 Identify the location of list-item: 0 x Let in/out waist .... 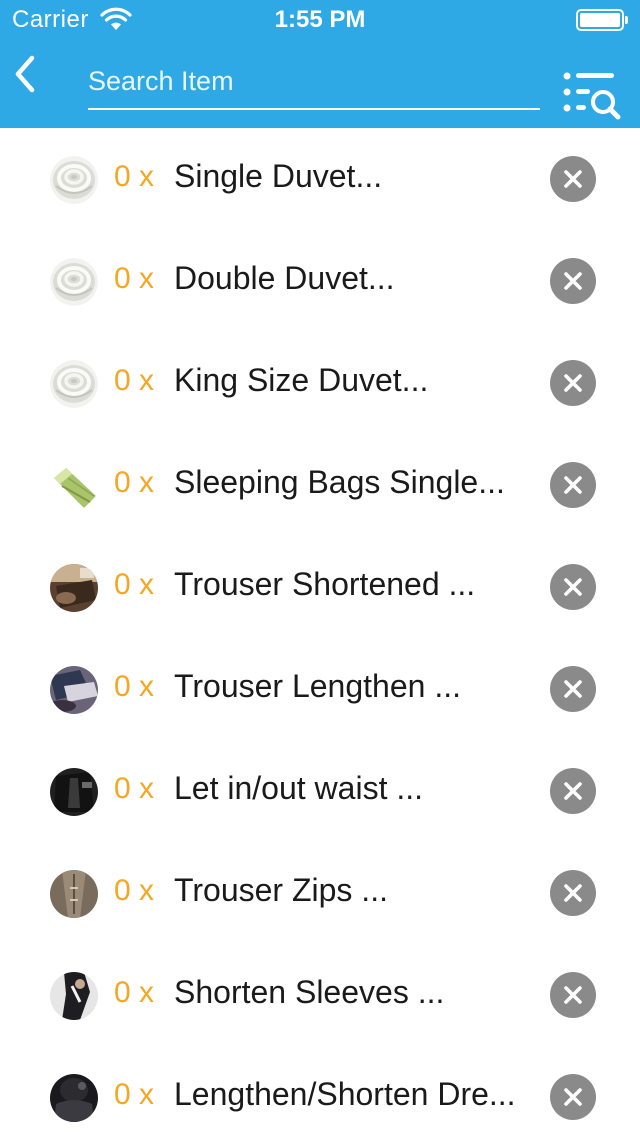
(320, 791).